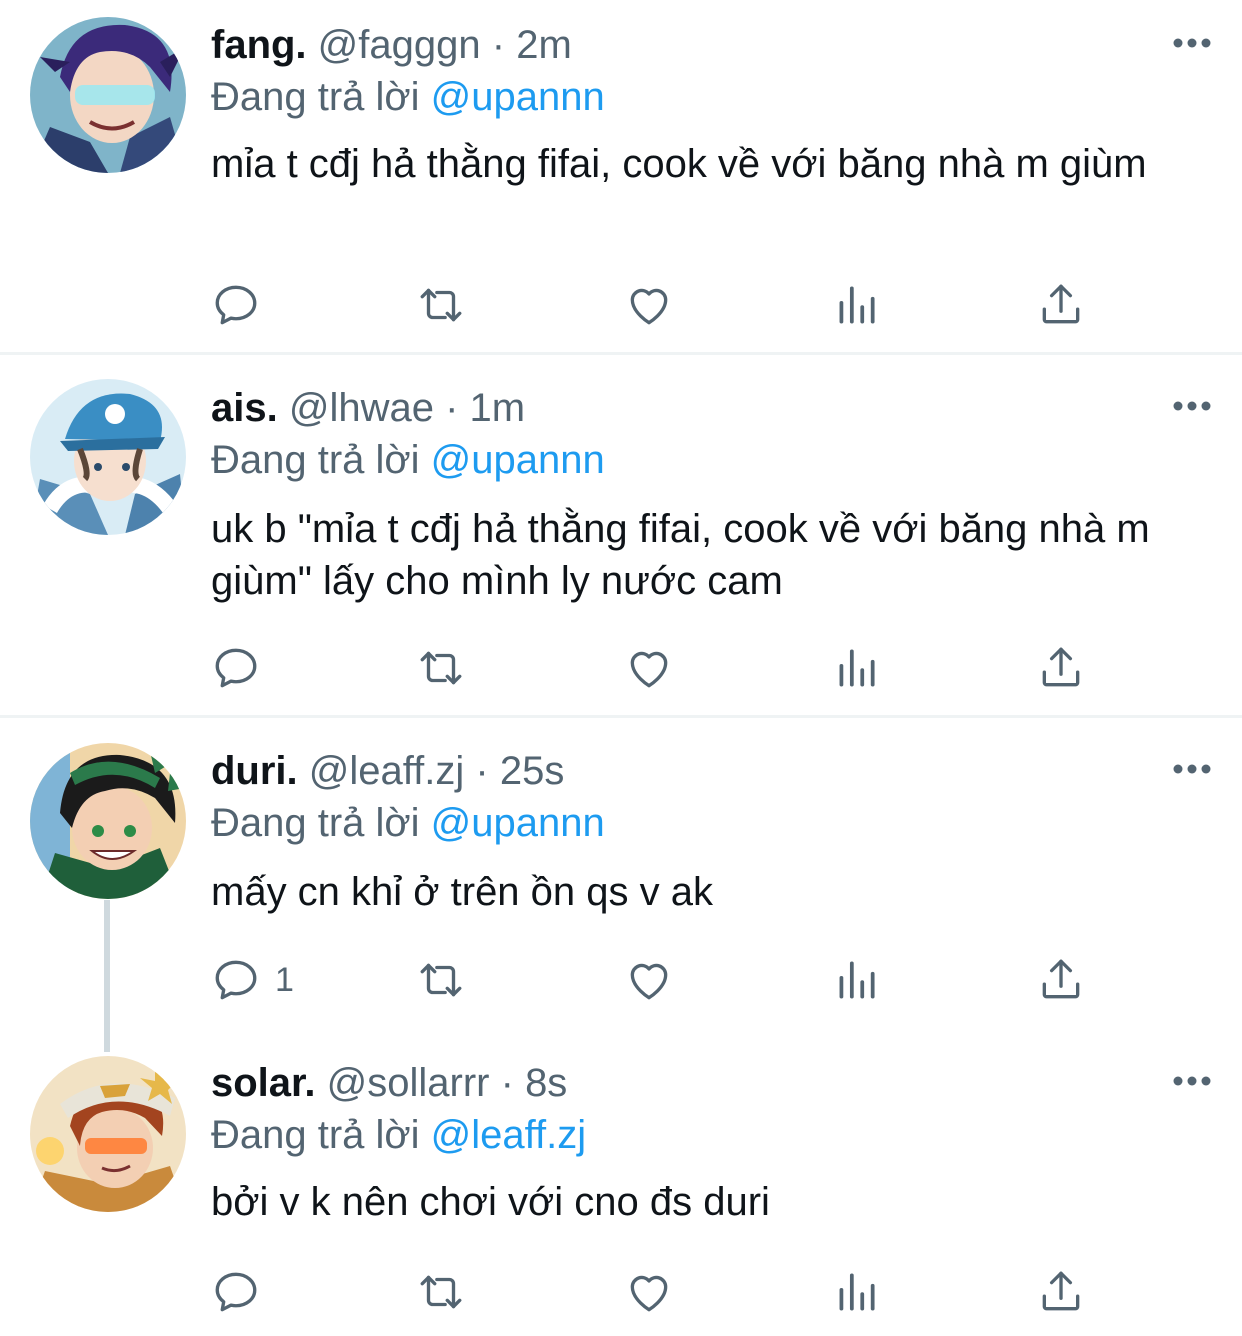 This screenshot has width=1242, height=1336. I want to click on reply-button: 1, so click(252, 980).